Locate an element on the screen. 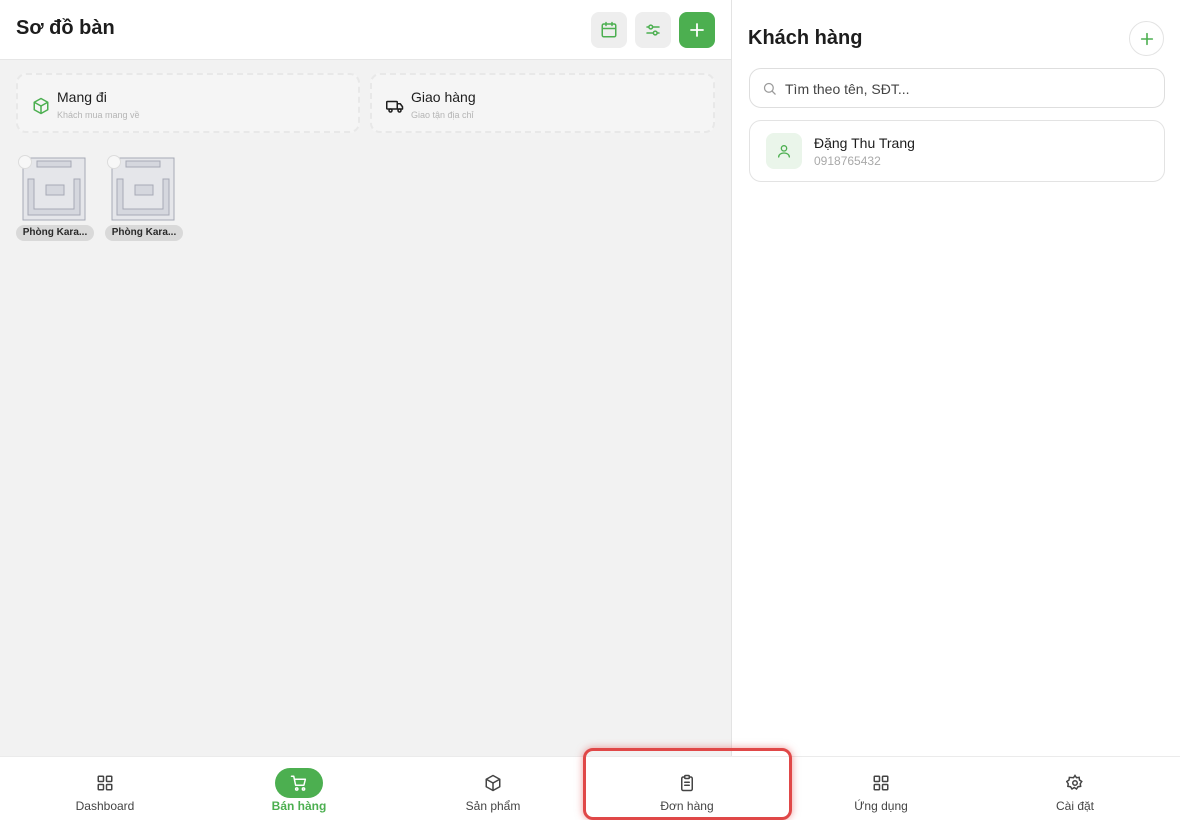 The width and height of the screenshot is (1180, 820). nav-label: Ứng dụng is located at coordinates (881, 806).